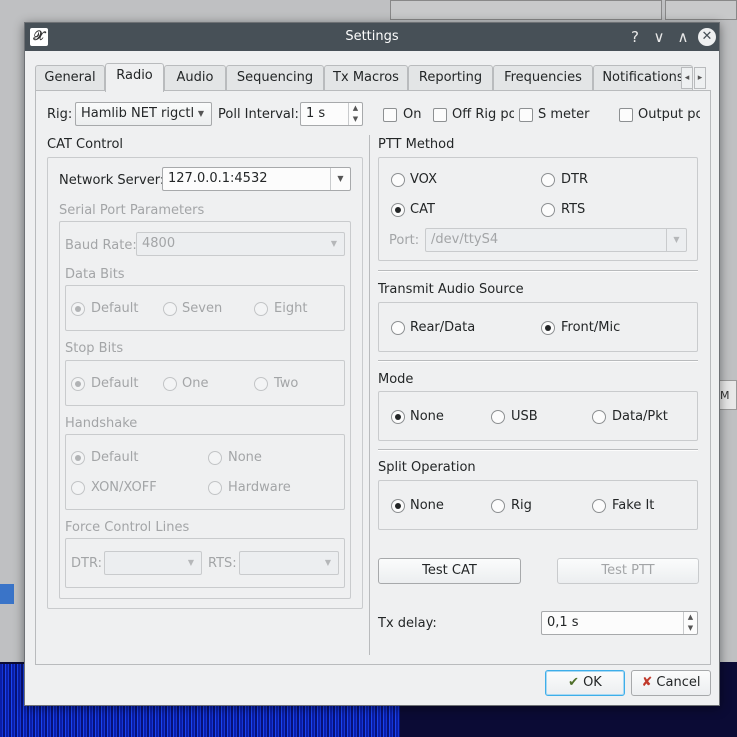  Describe the element at coordinates (548, 328) in the screenshot. I see `audio-front-mic-radio` at that location.